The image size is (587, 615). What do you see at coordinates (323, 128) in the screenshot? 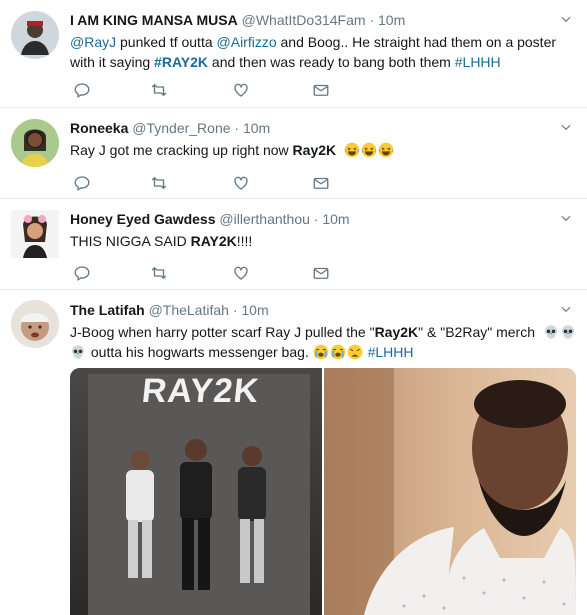
I see `tweet-header: Roneeka @Tynder_Rone · 10m` at bounding box center [323, 128].